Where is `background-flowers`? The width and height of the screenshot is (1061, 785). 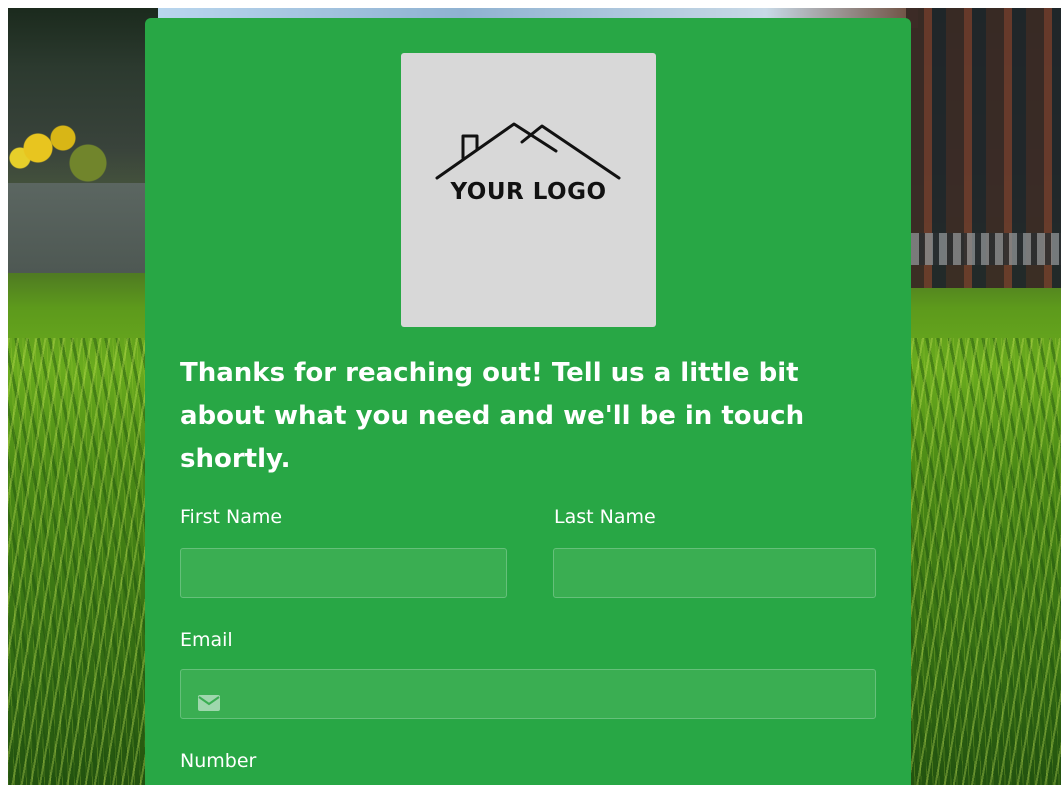
background-flowers is located at coordinates (63, 148).